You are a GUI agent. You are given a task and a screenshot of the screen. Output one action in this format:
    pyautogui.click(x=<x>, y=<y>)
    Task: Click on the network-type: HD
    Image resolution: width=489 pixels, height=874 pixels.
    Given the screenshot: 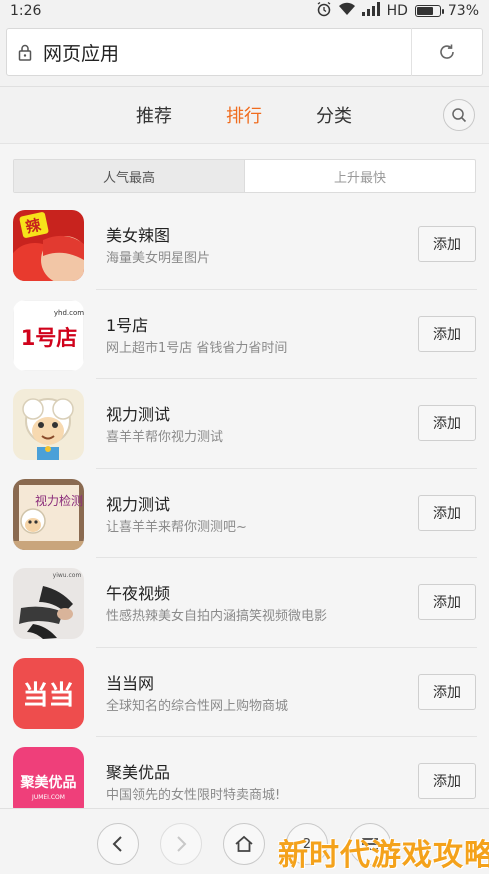 What is the action you would take?
    pyautogui.click(x=397, y=11)
    